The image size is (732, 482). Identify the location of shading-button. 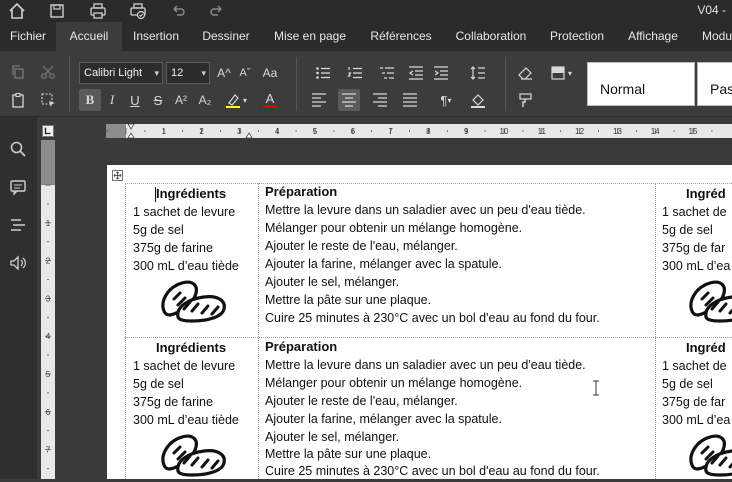
(478, 100).